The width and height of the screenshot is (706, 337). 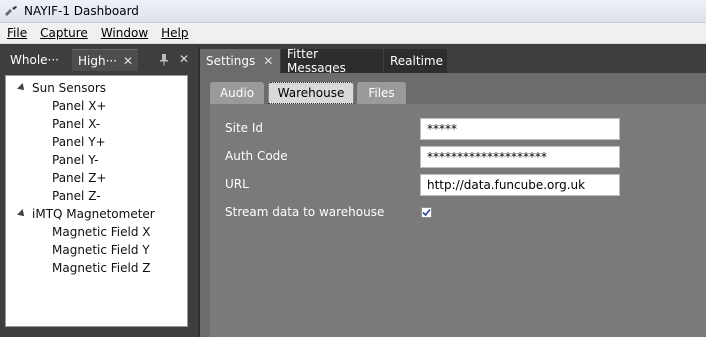 I want to click on pin-icon, so click(x=164, y=60).